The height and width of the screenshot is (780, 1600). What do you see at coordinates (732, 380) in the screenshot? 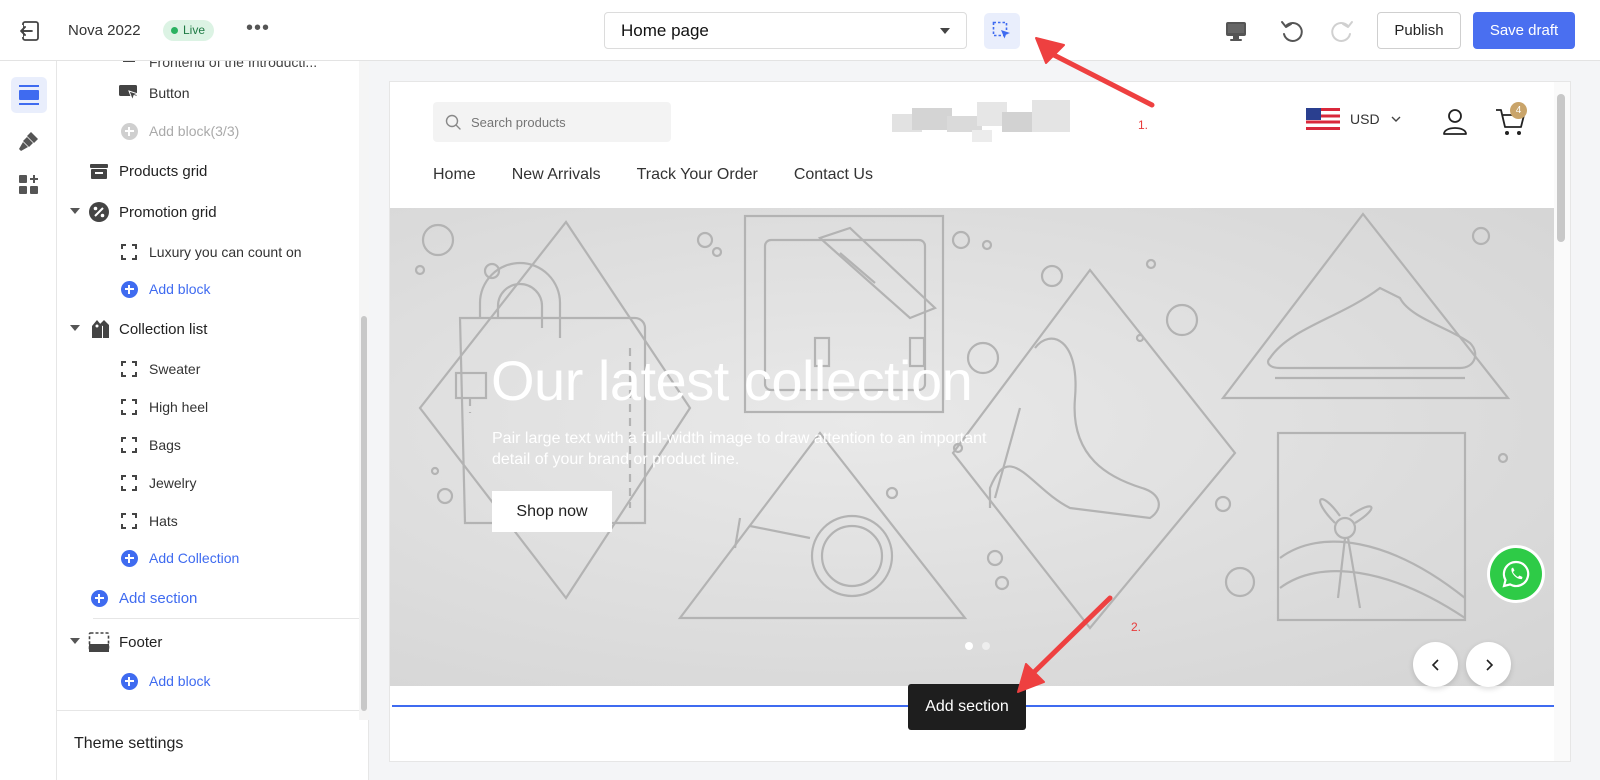
I see `hero-title: Our latest collection` at bounding box center [732, 380].